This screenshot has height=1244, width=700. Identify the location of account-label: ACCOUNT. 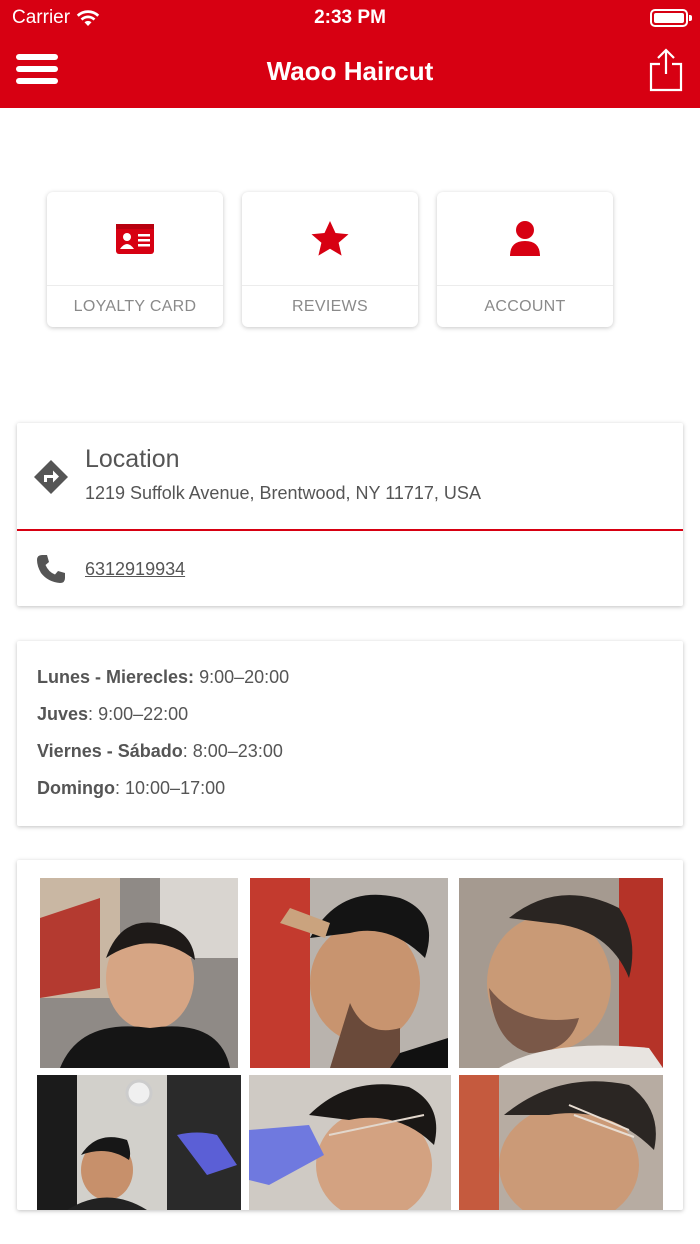
(525, 306).